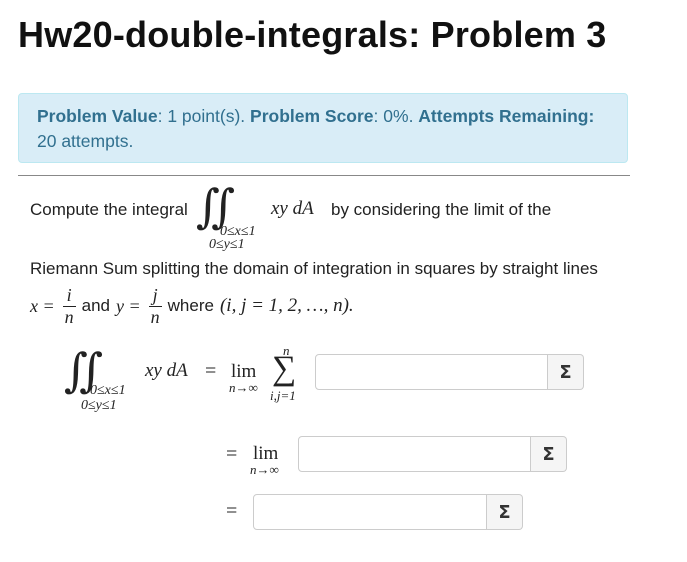 This screenshot has width=687, height=562. Describe the element at coordinates (441, 209) in the screenshot. I see `by-considering-text: by considering the limit of the` at that location.